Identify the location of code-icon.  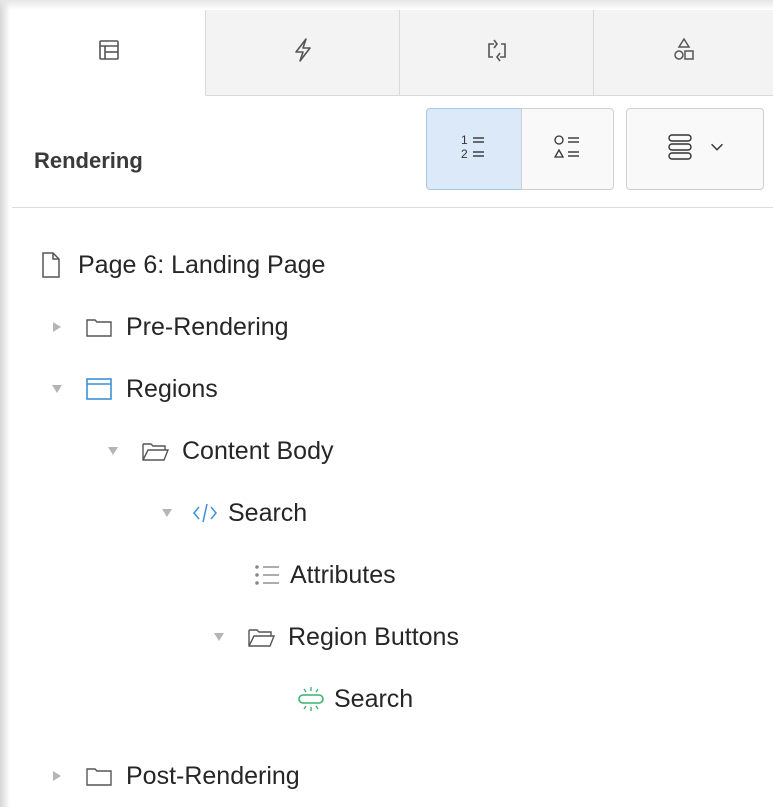
(205, 513).